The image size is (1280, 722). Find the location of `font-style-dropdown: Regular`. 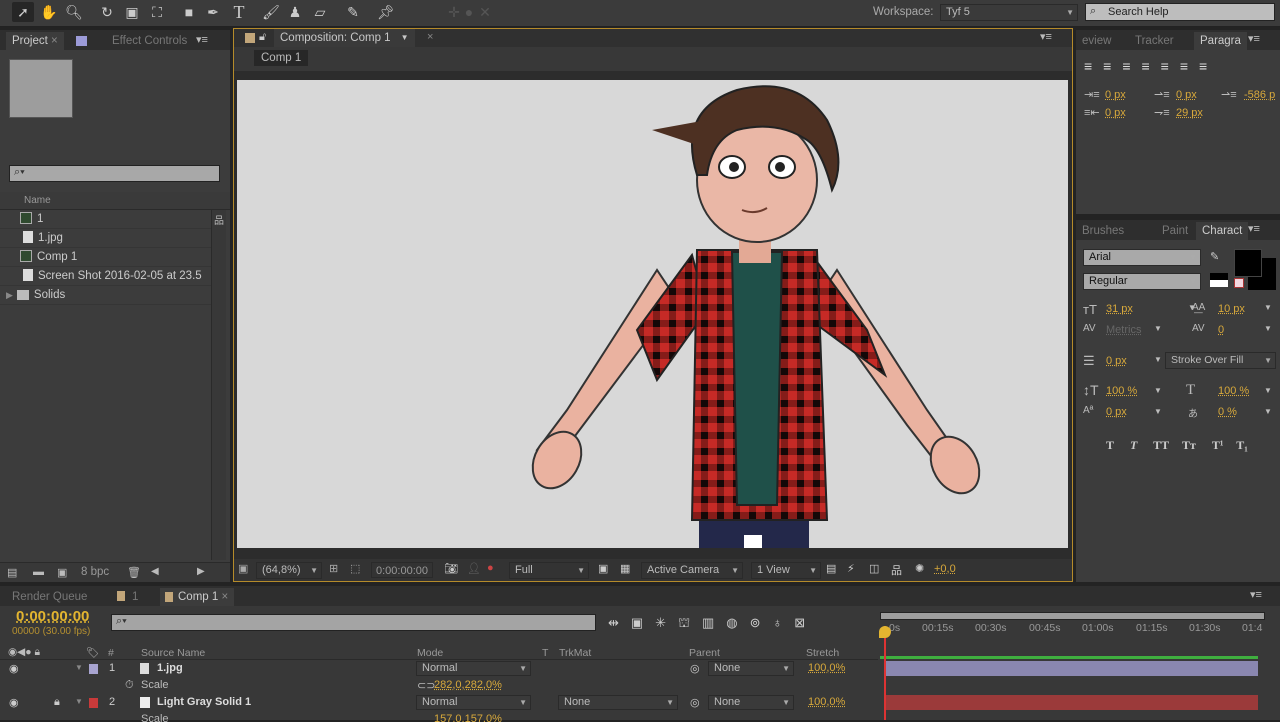

font-style-dropdown: Regular is located at coordinates (1142, 281).